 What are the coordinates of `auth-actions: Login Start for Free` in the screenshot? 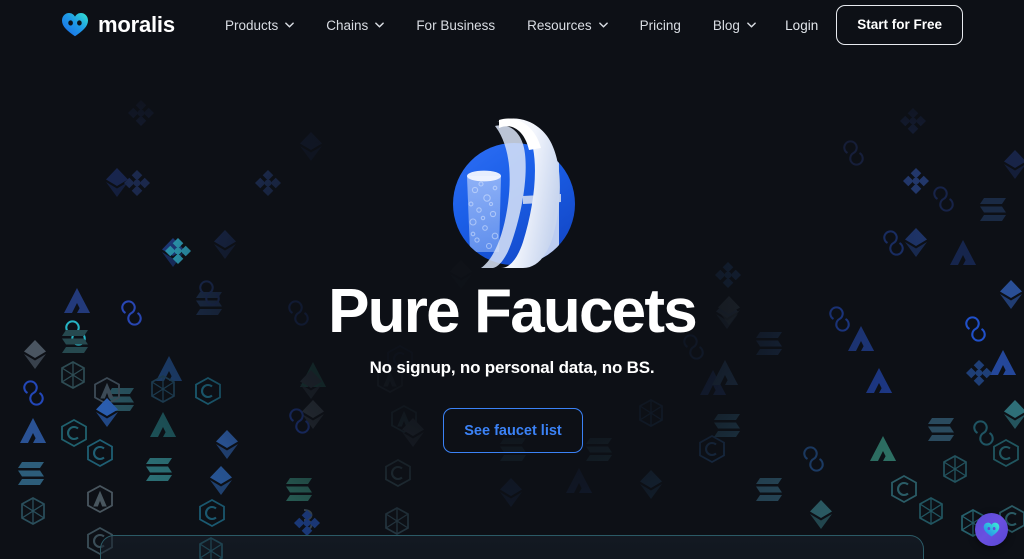 It's located at (874, 25).